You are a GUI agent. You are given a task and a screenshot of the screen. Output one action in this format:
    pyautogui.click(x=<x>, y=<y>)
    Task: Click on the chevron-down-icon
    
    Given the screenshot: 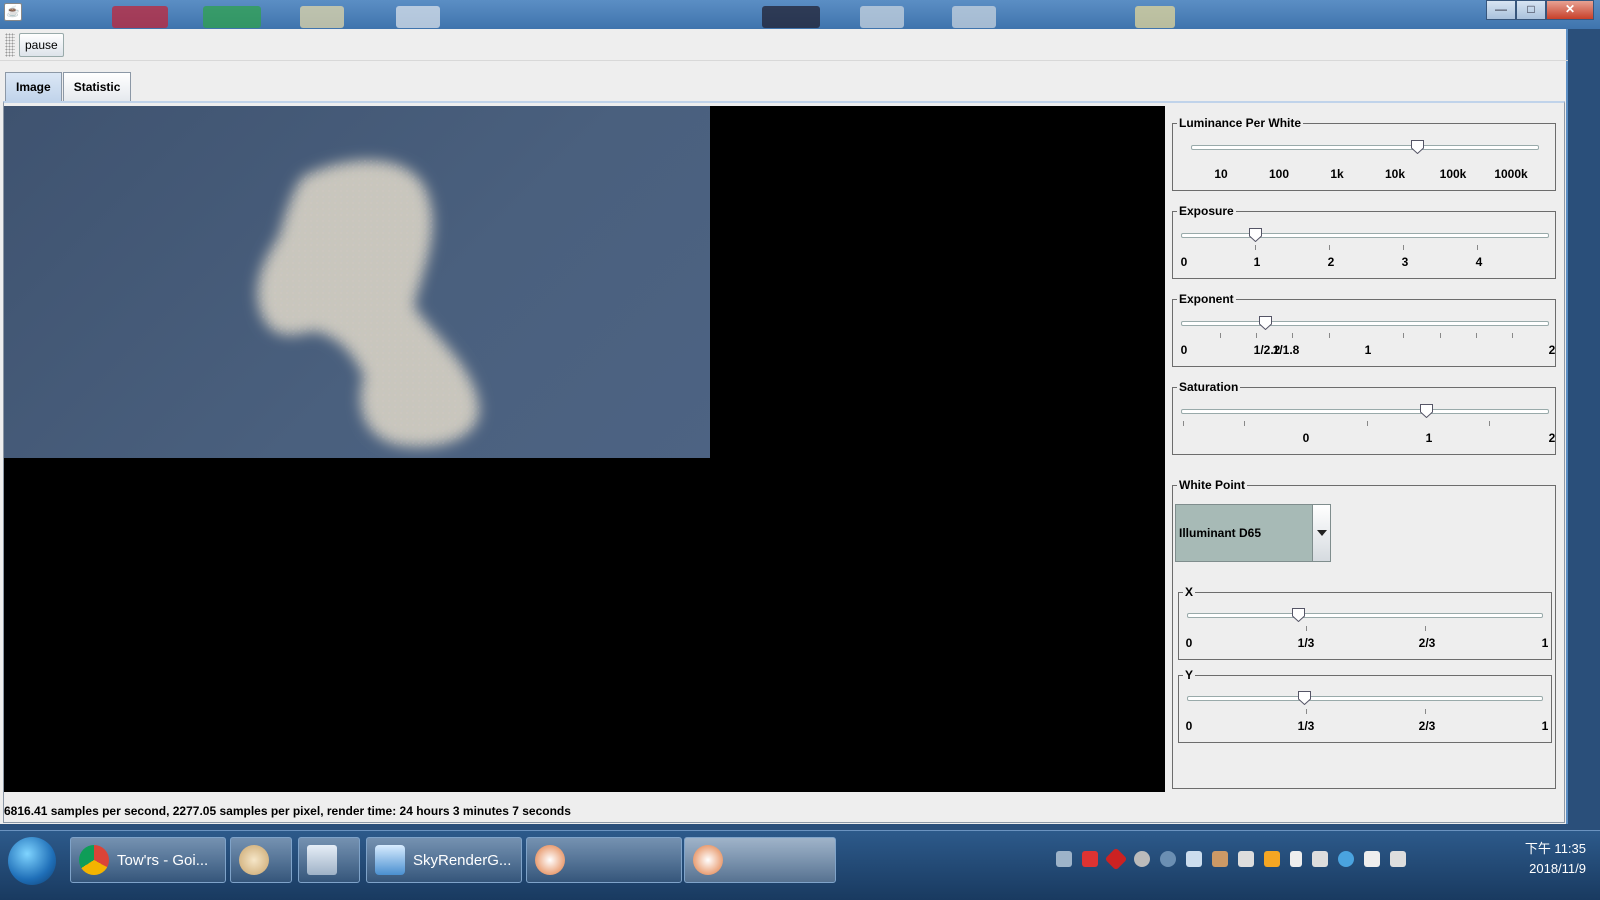 What is the action you would take?
    pyautogui.click(x=1321, y=533)
    